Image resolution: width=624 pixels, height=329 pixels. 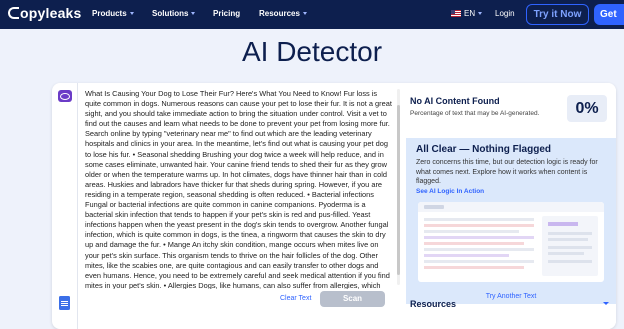 I want to click on nav-products: Products, so click(x=113, y=13).